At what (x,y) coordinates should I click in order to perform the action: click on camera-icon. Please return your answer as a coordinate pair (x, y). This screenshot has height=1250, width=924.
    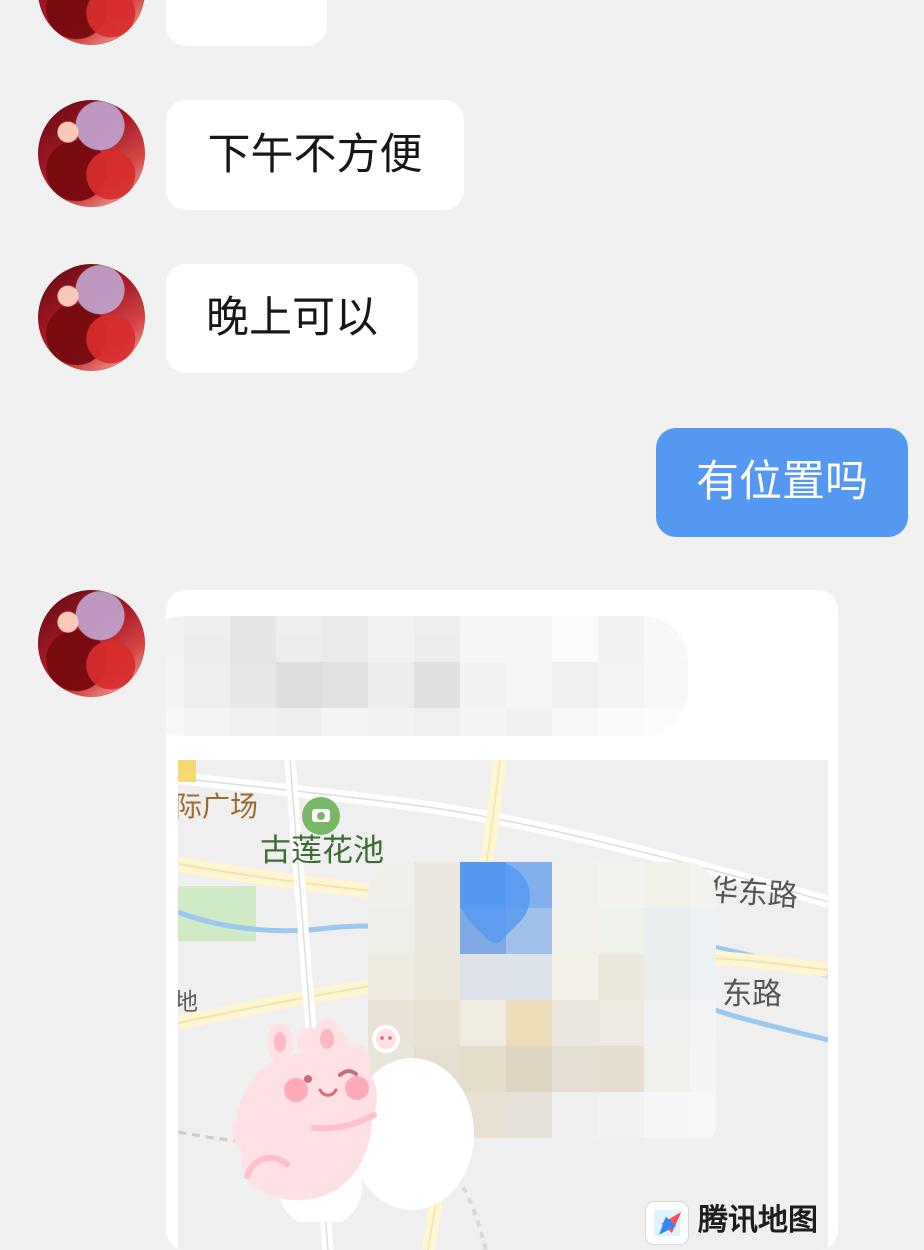
    Looking at the image, I should click on (321, 816).